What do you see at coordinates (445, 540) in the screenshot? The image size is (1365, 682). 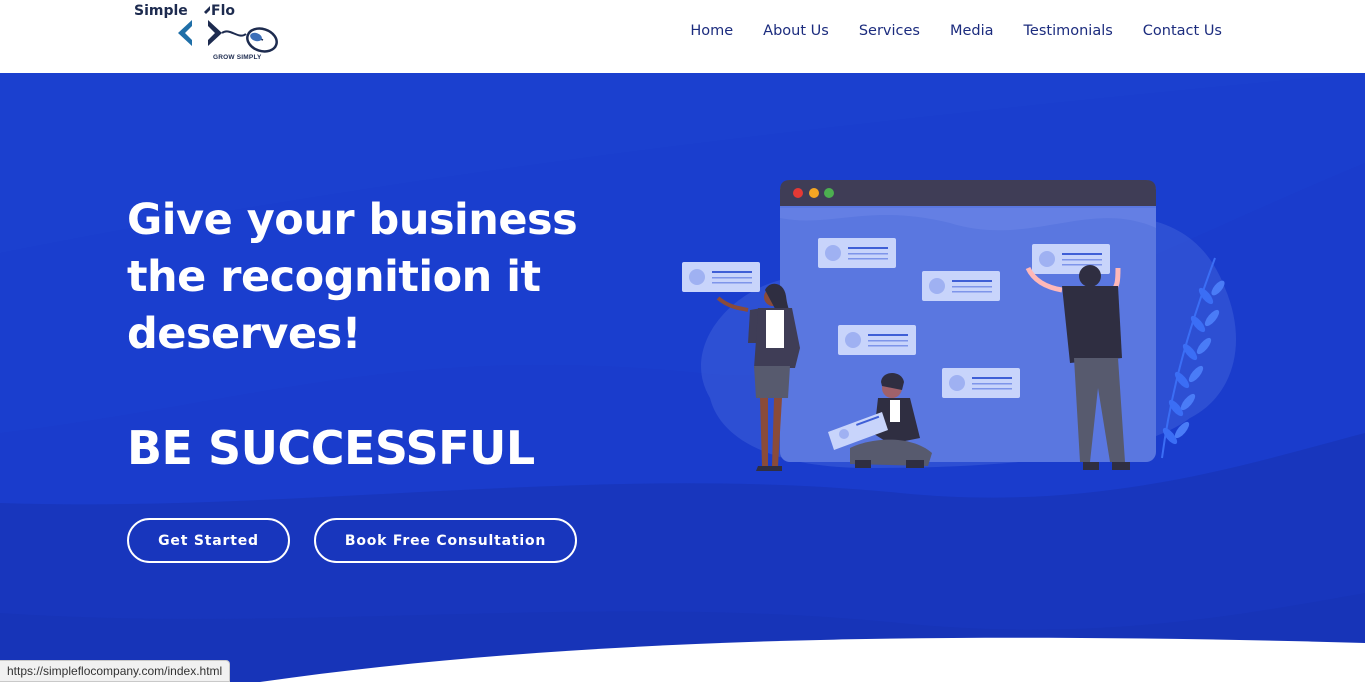 I see `book-consultation-button: Book Free Consultation` at bounding box center [445, 540].